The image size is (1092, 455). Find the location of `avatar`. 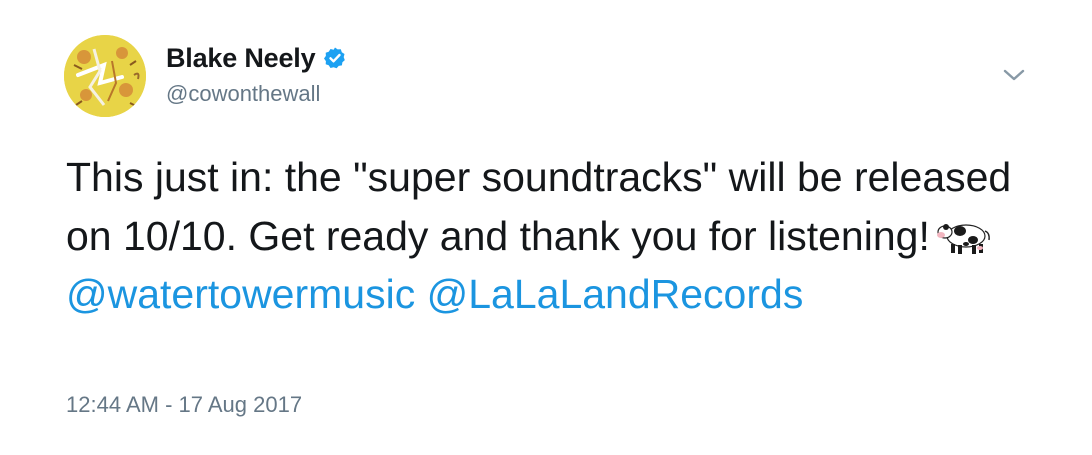

avatar is located at coordinates (105, 76).